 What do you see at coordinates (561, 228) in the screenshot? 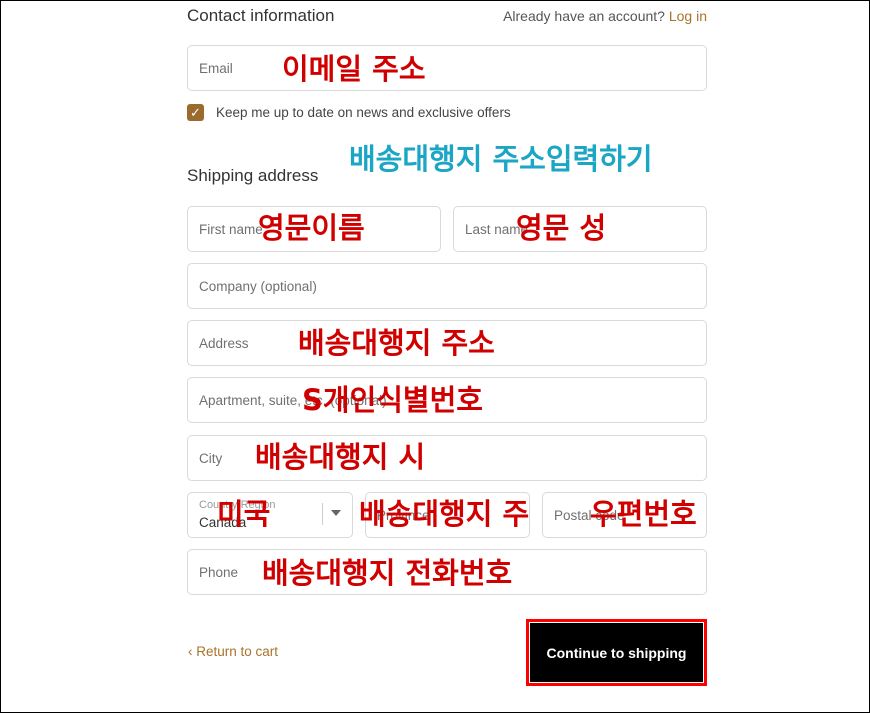
I see `annotation-last-name: 영문 성` at bounding box center [561, 228].